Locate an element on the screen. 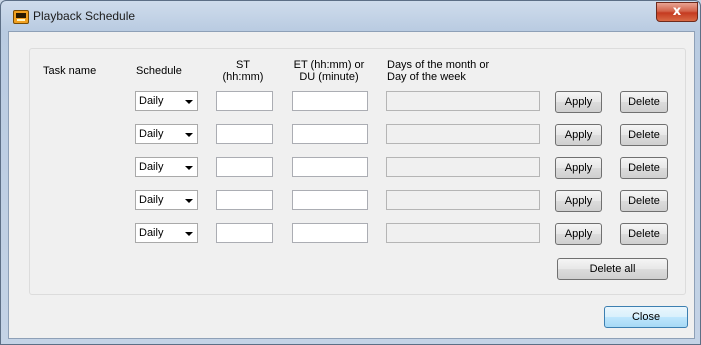  header-st-line1: ST is located at coordinates (243, 65).